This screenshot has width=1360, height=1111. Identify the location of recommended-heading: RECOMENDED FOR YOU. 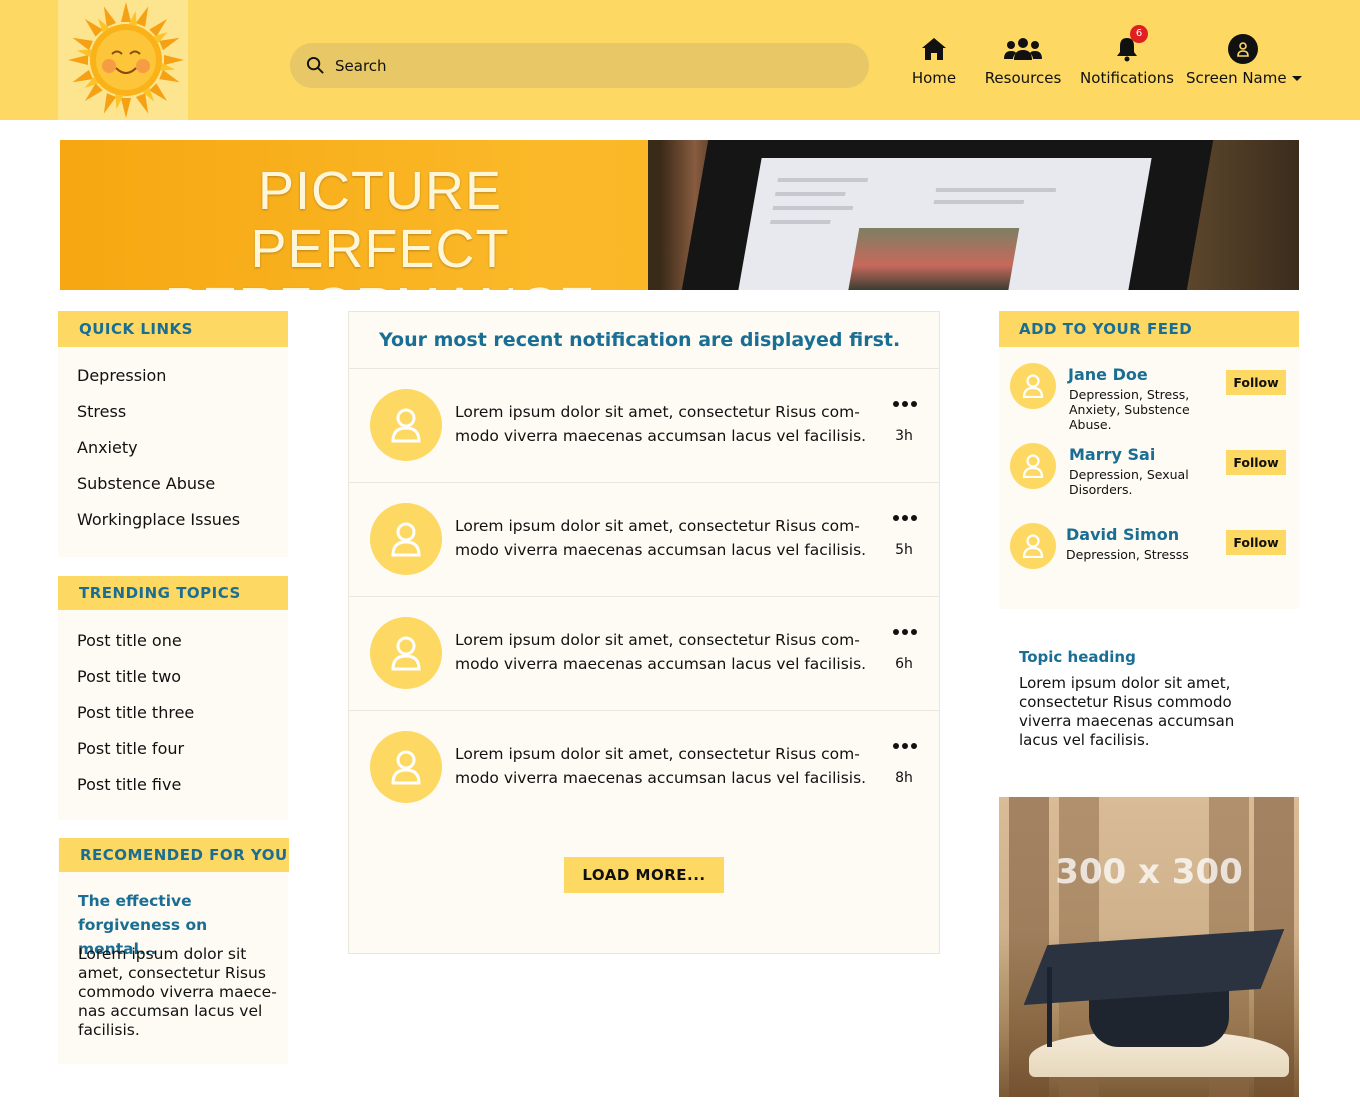
(174, 855).